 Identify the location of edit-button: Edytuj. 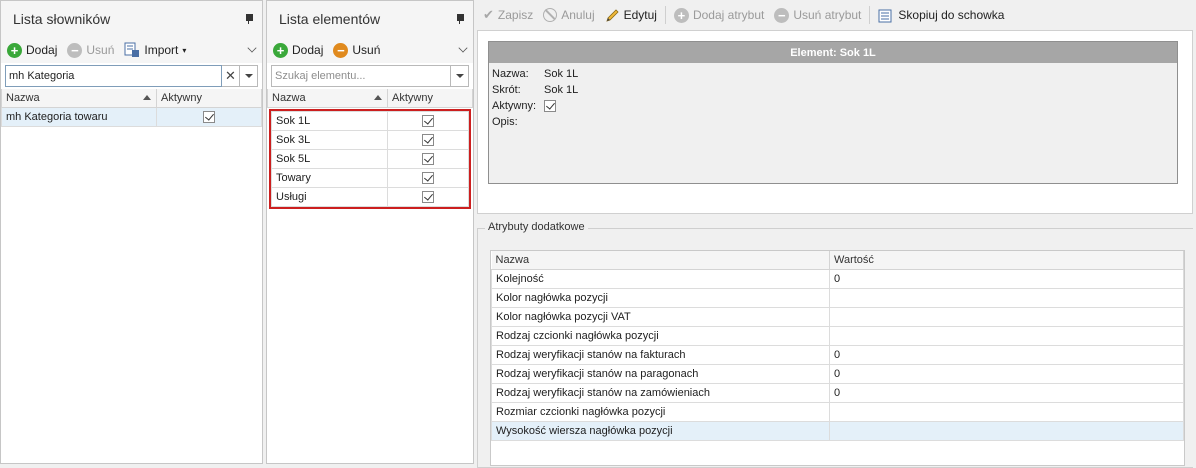
(631, 15).